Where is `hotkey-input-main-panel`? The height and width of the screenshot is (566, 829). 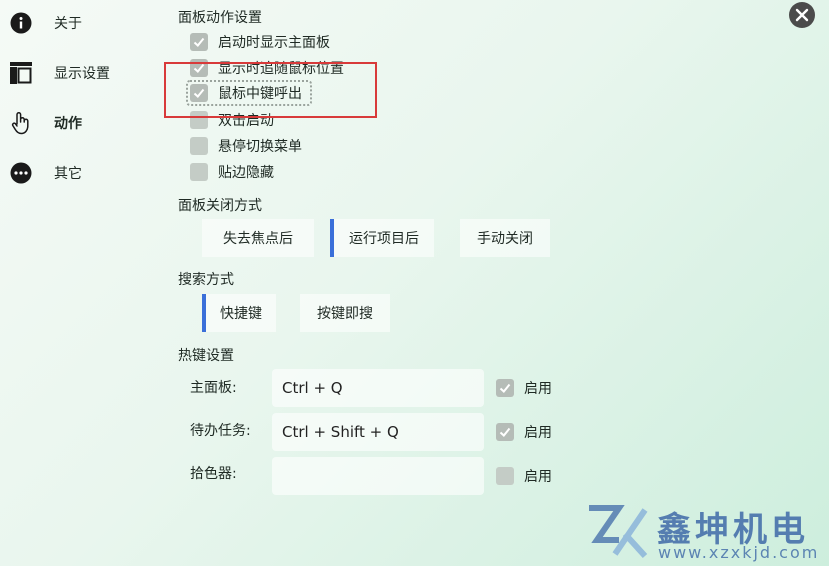
hotkey-input-main-panel is located at coordinates (378, 388).